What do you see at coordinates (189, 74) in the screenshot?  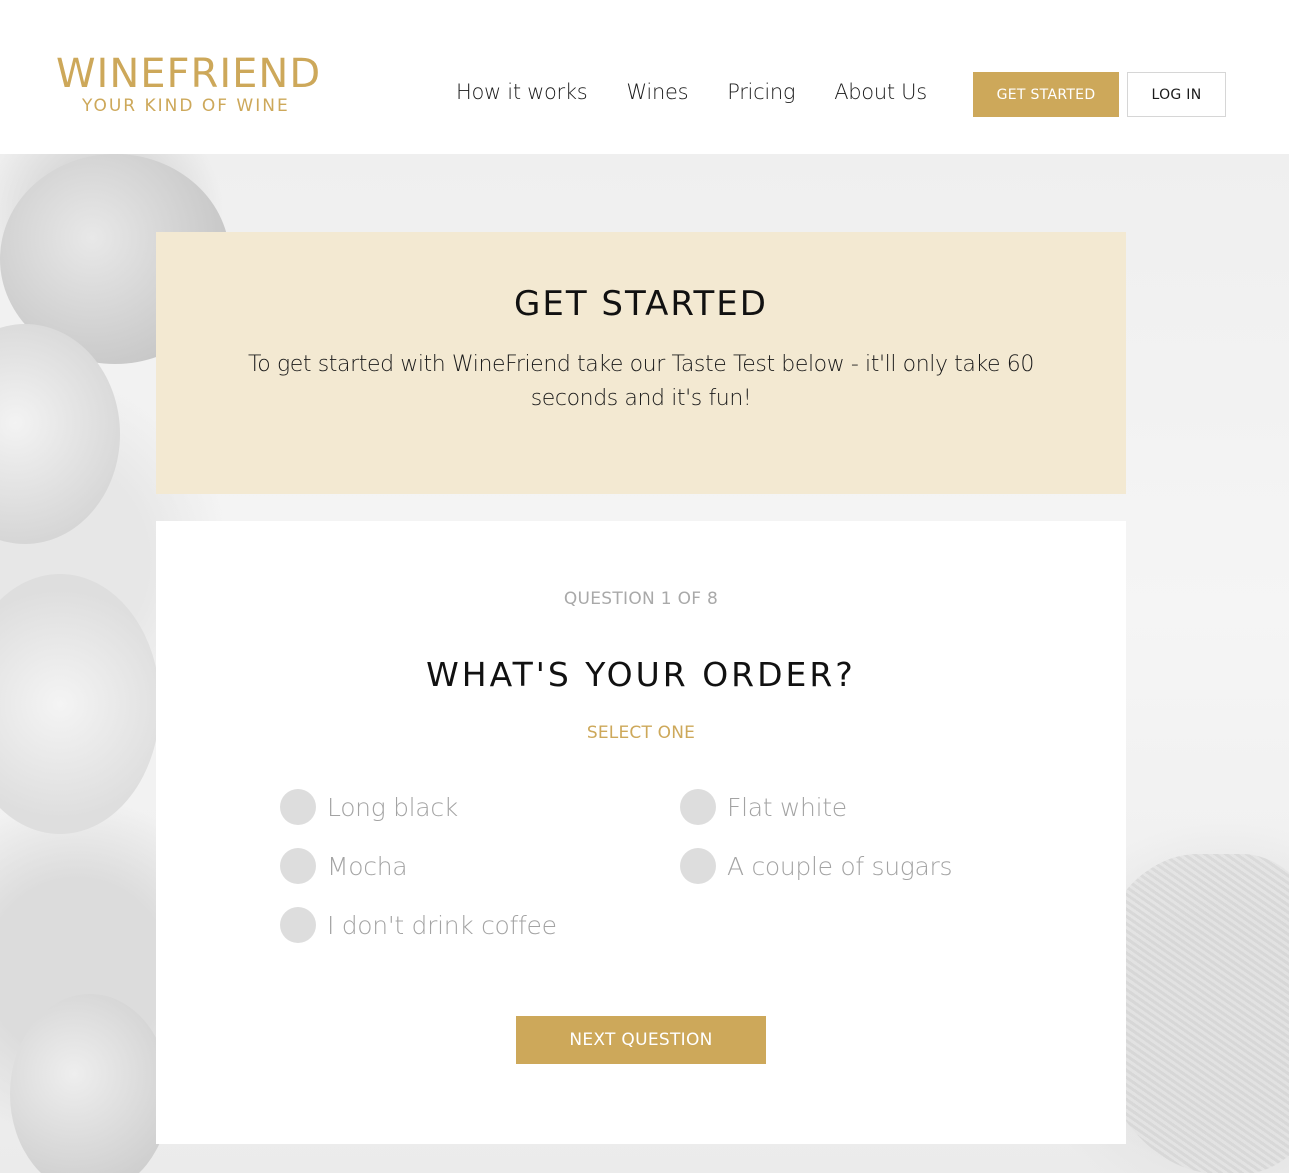 I see `logo-wordmark: WINEFRIEND` at bounding box center [189, 74].